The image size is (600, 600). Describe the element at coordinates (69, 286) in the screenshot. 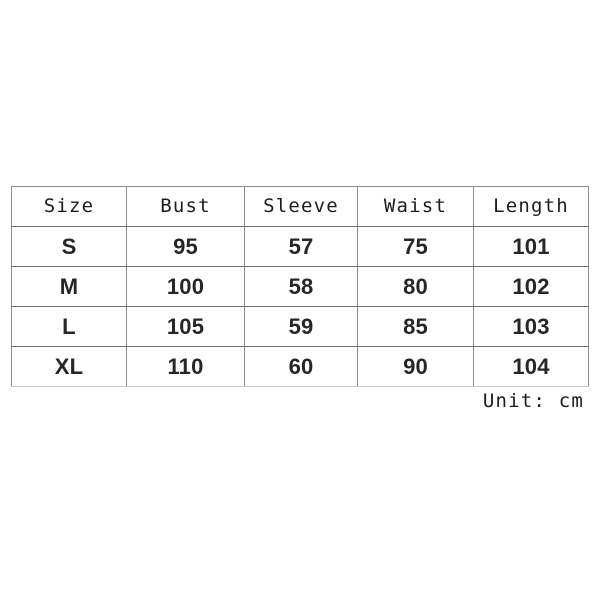

I see `cell-size: M` at that location.